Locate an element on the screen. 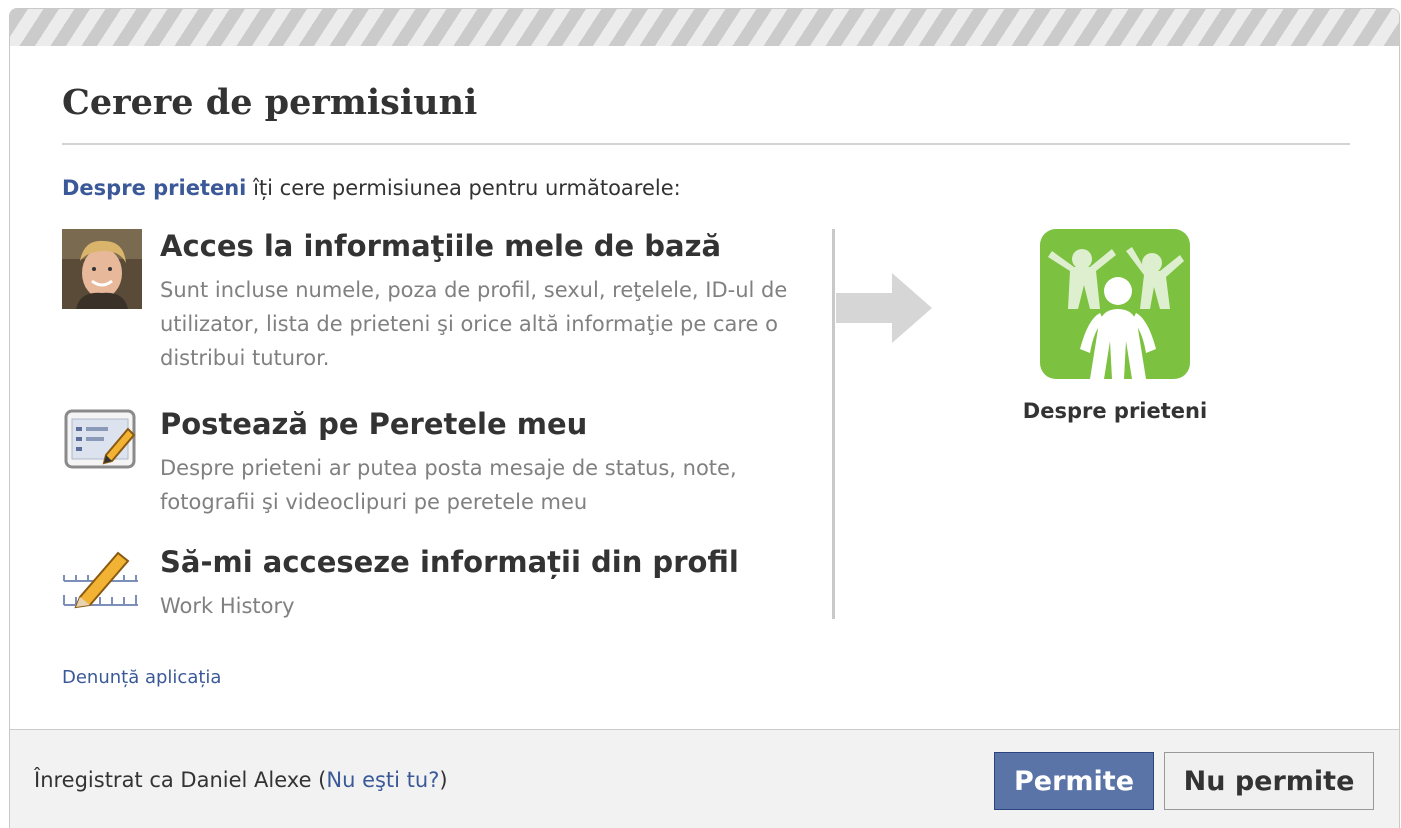  permission-title: Să-mi acceseze informații din profil is located at coordinates (449, 562).